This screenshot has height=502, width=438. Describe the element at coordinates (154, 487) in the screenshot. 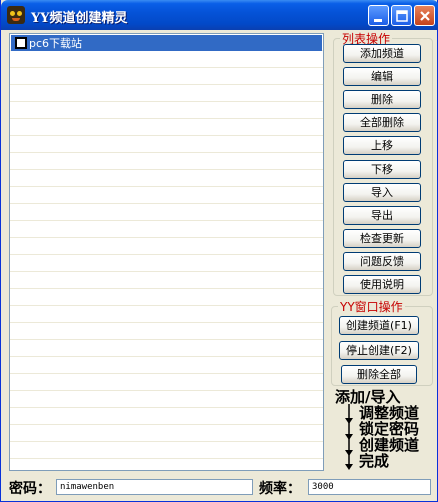

I see `password-input` at that location.